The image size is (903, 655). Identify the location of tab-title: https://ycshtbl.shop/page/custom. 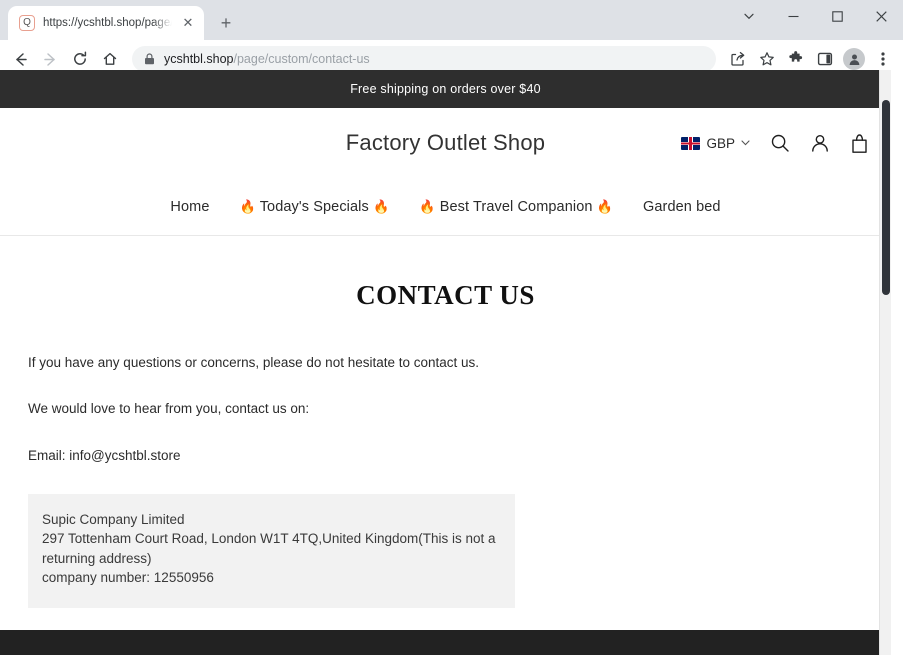
(107, 23).